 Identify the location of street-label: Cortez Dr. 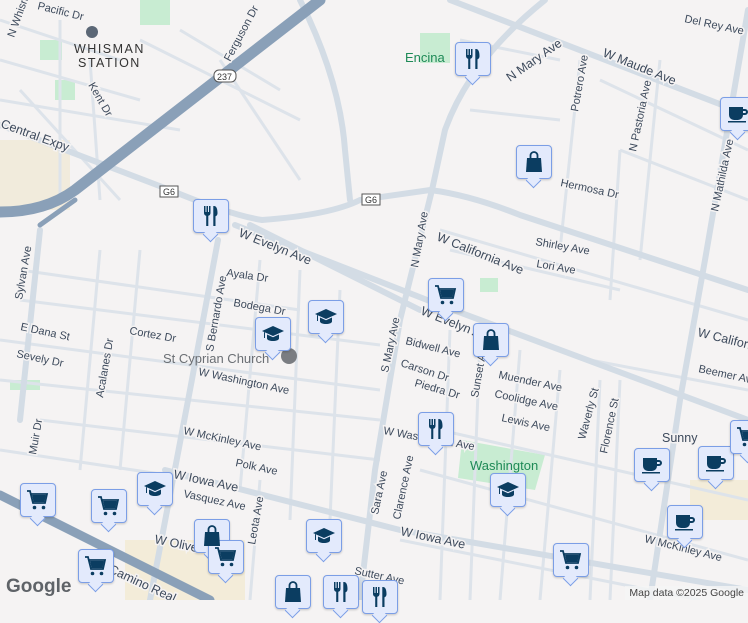
(152, 335).